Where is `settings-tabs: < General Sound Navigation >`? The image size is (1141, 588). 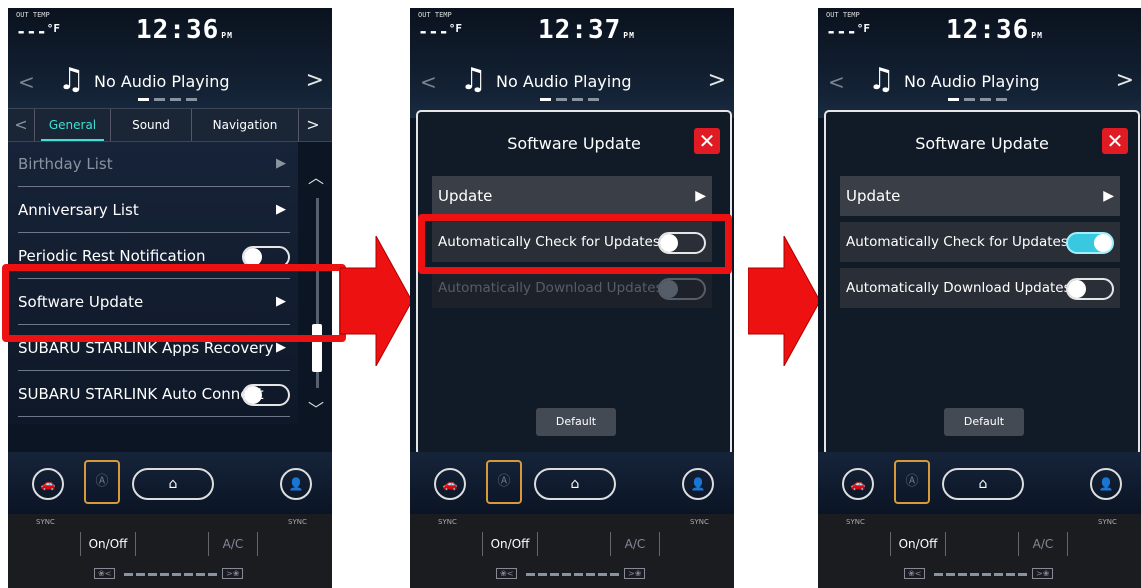
settings-tabs: < General Sound Navigation > is located at coordinates (170, 125).